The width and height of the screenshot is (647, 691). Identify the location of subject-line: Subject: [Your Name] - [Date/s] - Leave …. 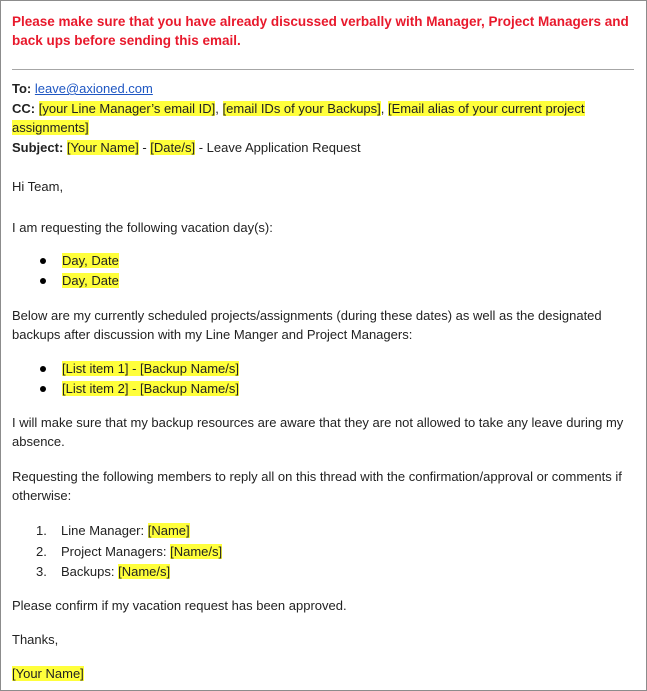
(186, 147).